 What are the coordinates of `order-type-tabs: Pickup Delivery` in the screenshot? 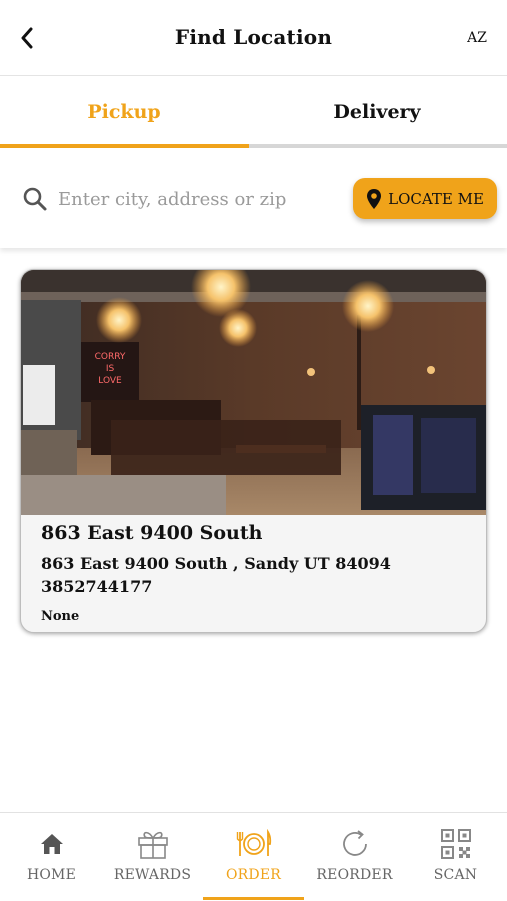 It's located at (253, 112).